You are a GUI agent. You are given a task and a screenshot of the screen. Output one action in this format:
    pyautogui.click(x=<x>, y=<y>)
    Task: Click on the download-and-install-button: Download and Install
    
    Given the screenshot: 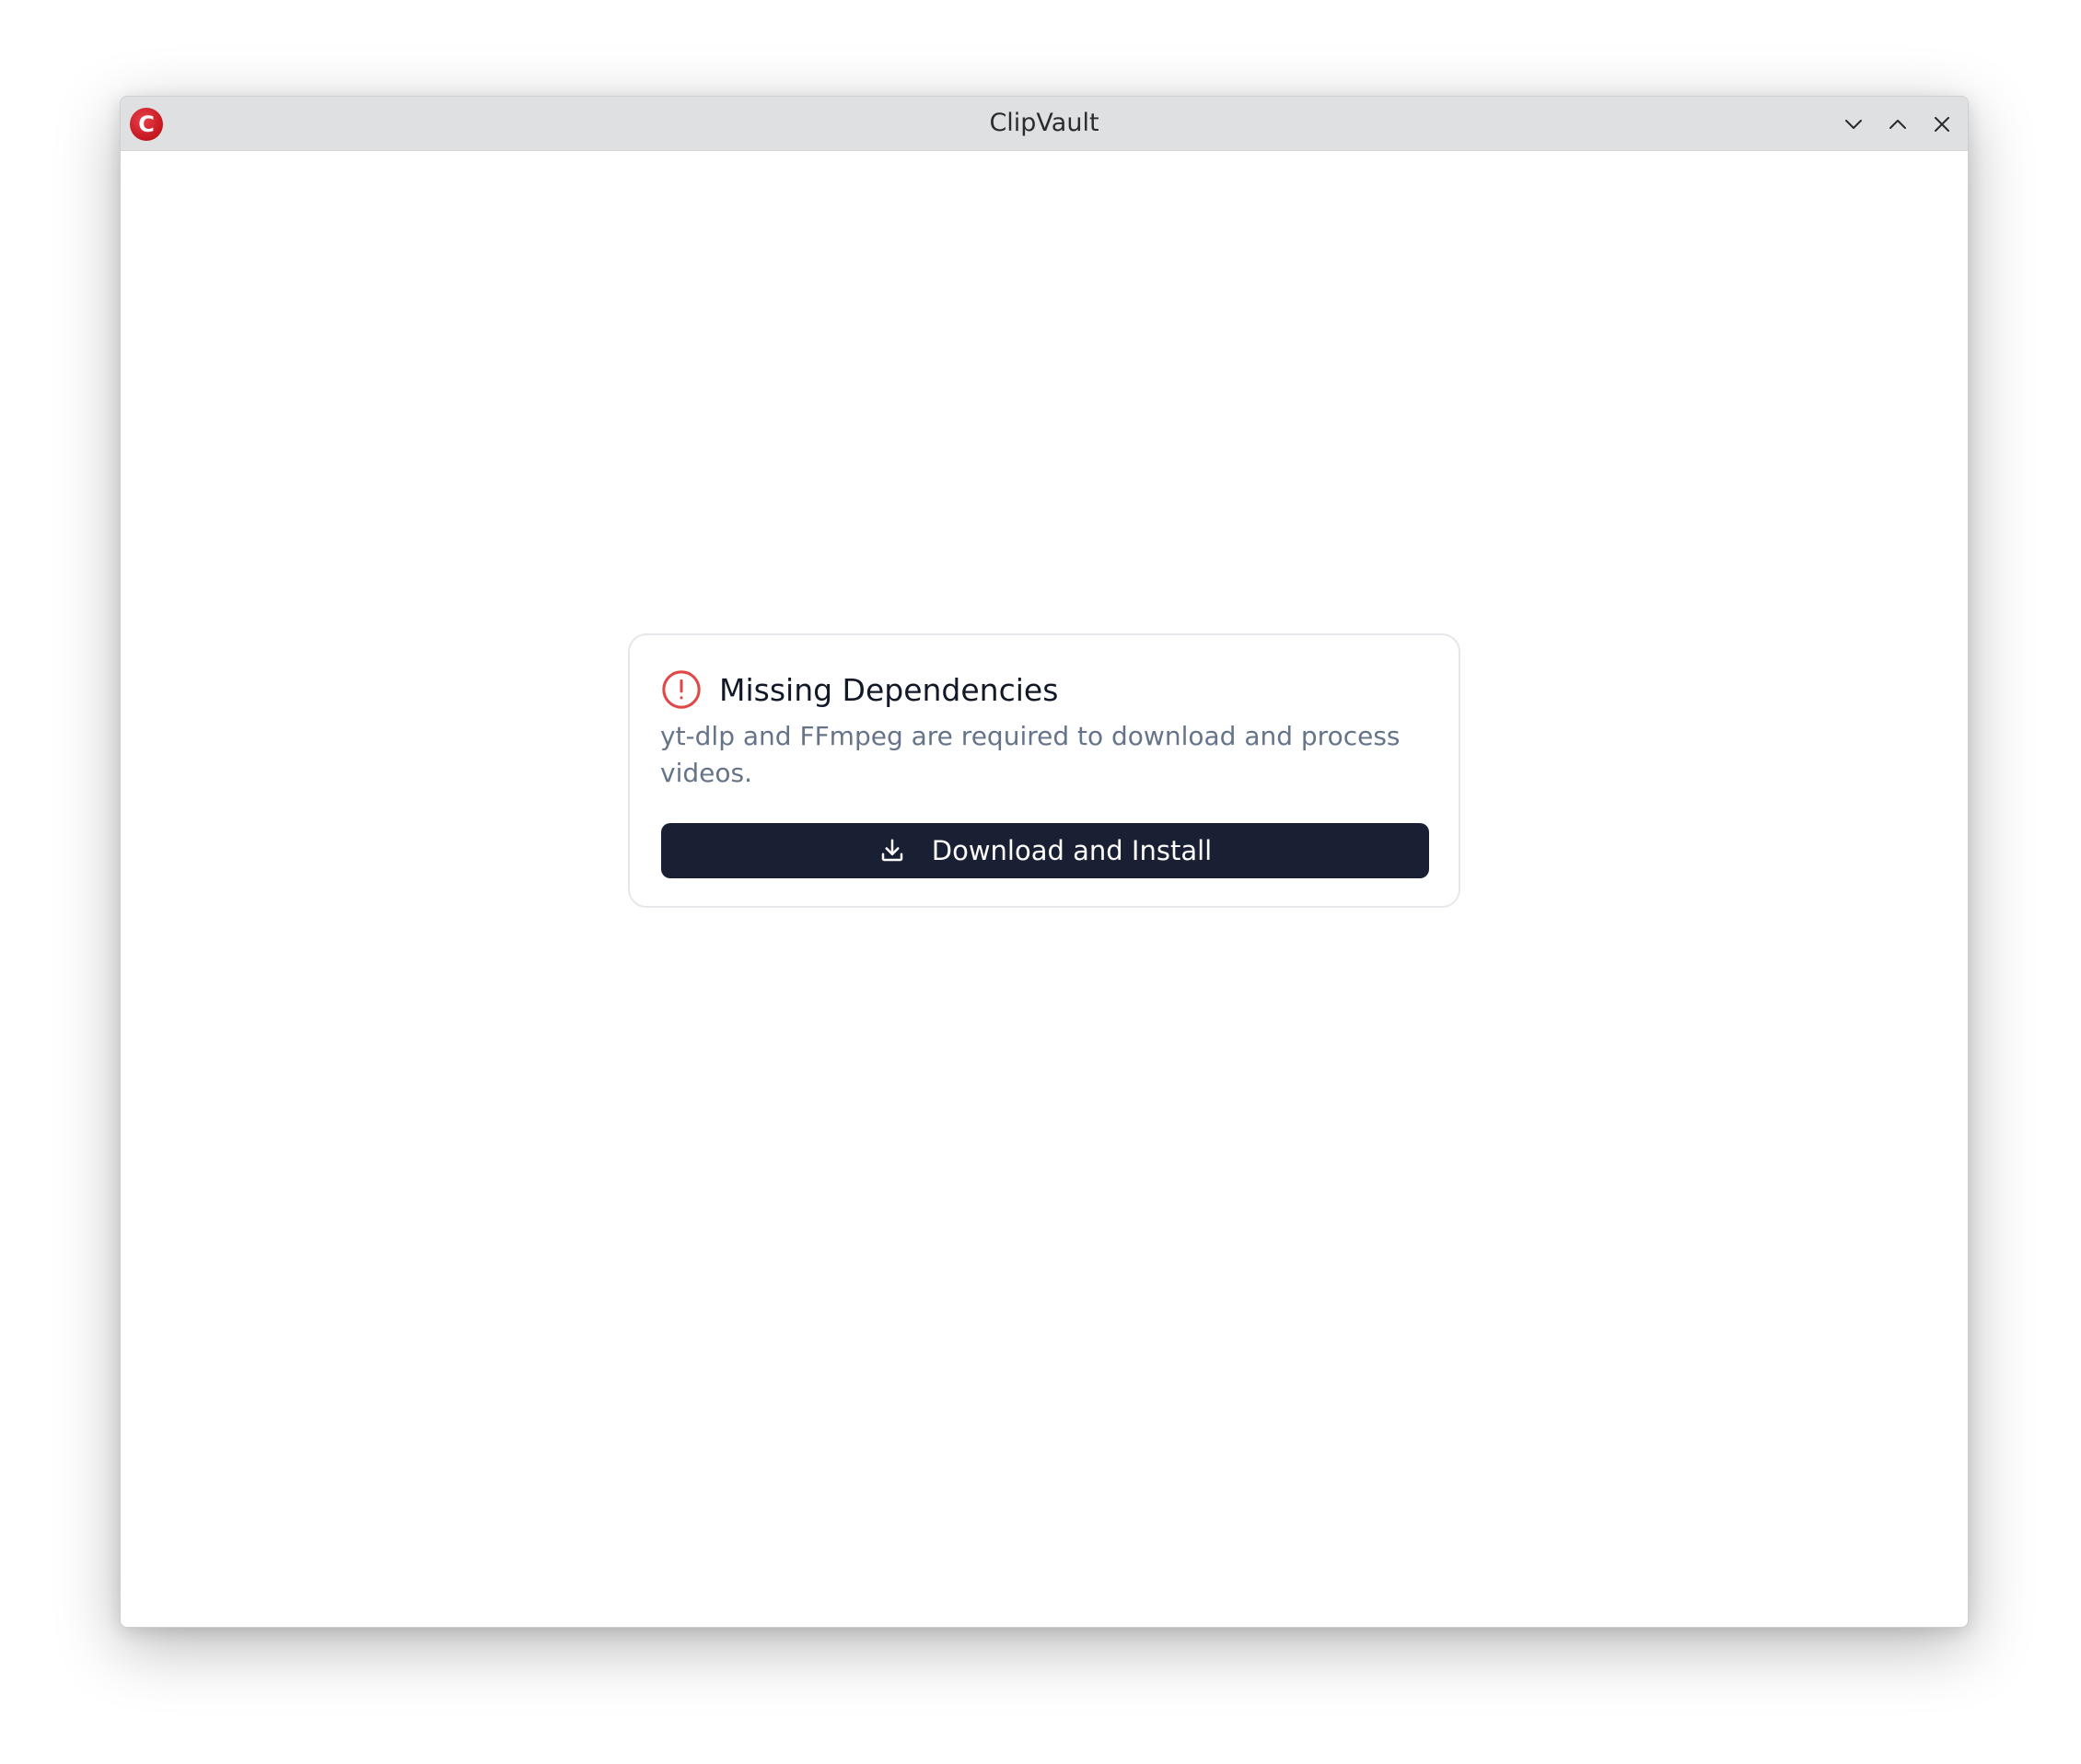 What is the action you would take?
    pyautogui.click(x=1045, y=850)
    